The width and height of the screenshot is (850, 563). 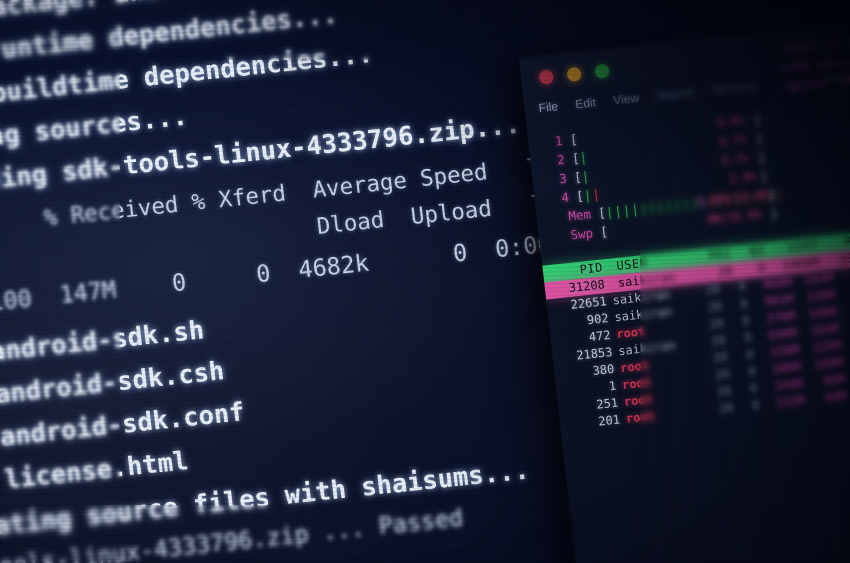 What do you see at coordinates (734, 87) in the screenshot?
I see `menu-item-terminal: Terminal` at bounding box center [734, 87].